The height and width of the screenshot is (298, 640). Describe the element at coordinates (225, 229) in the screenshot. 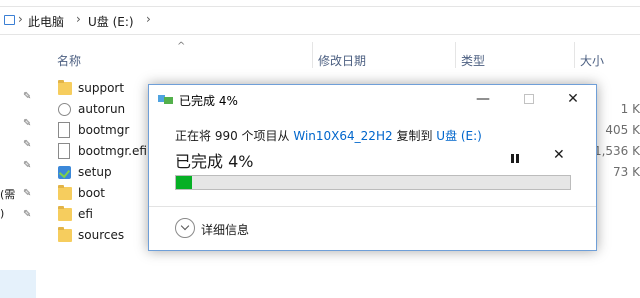

I see `details-toggle: 详细信息` at that location.